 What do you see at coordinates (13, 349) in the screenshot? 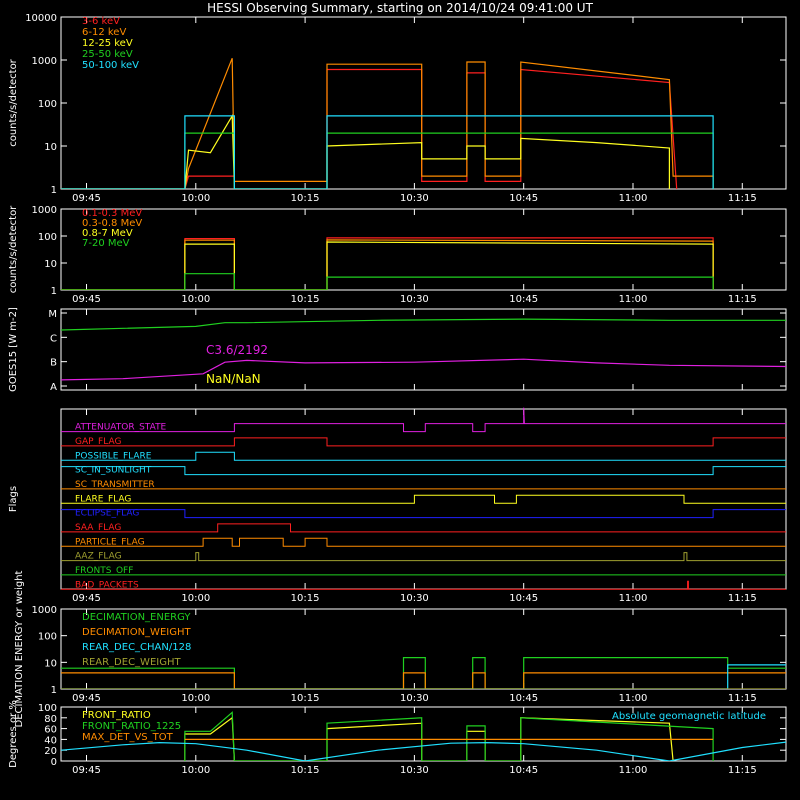
I see `y-axis-label: GOES15 [W m-2]` at bounding box center [13, 349].